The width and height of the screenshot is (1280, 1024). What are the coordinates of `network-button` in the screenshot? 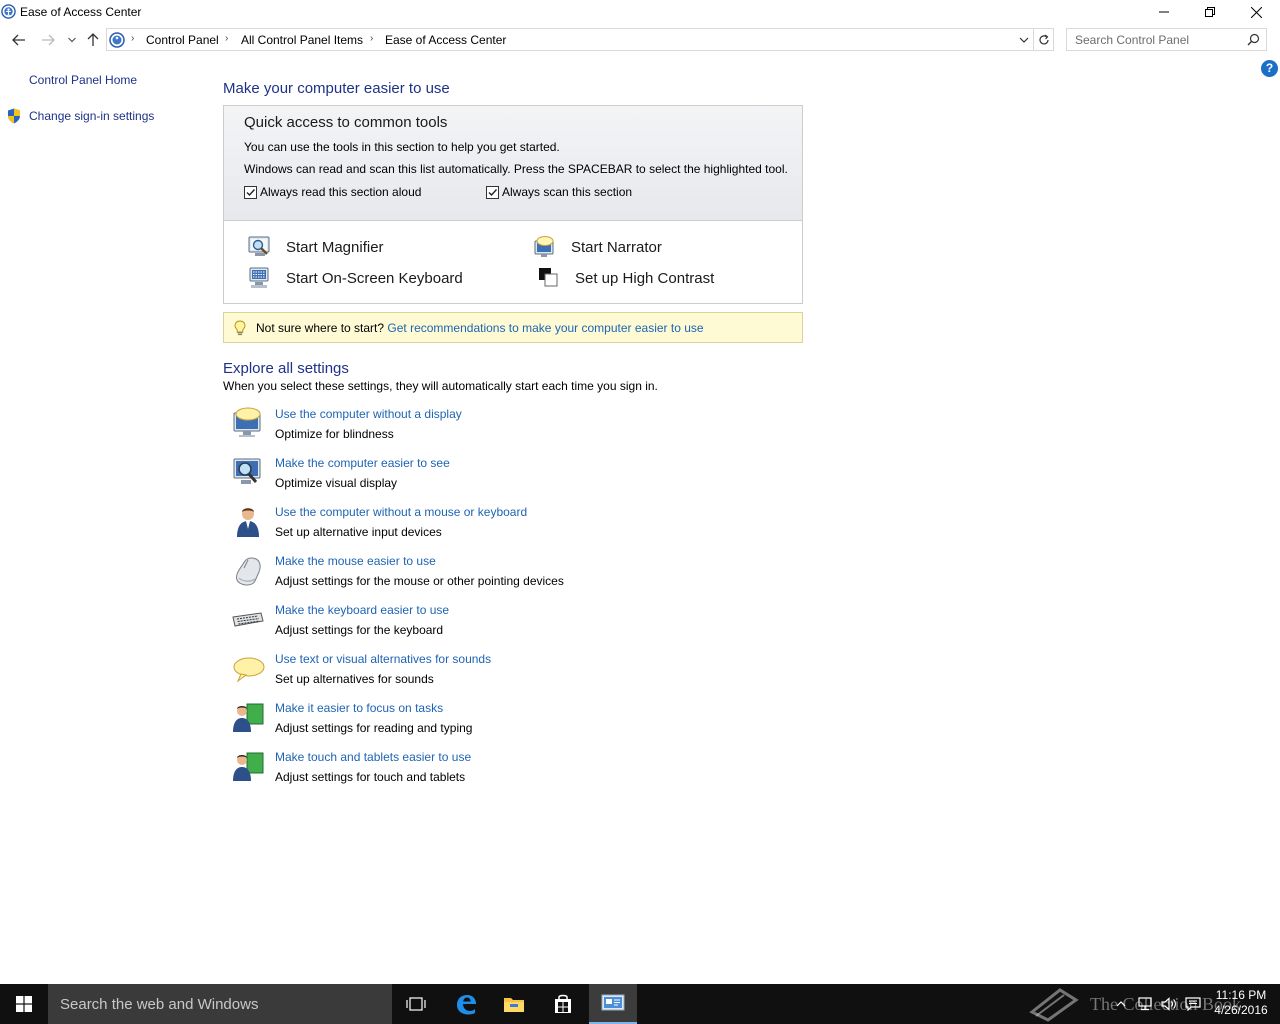 It's located at (1145, 1004).